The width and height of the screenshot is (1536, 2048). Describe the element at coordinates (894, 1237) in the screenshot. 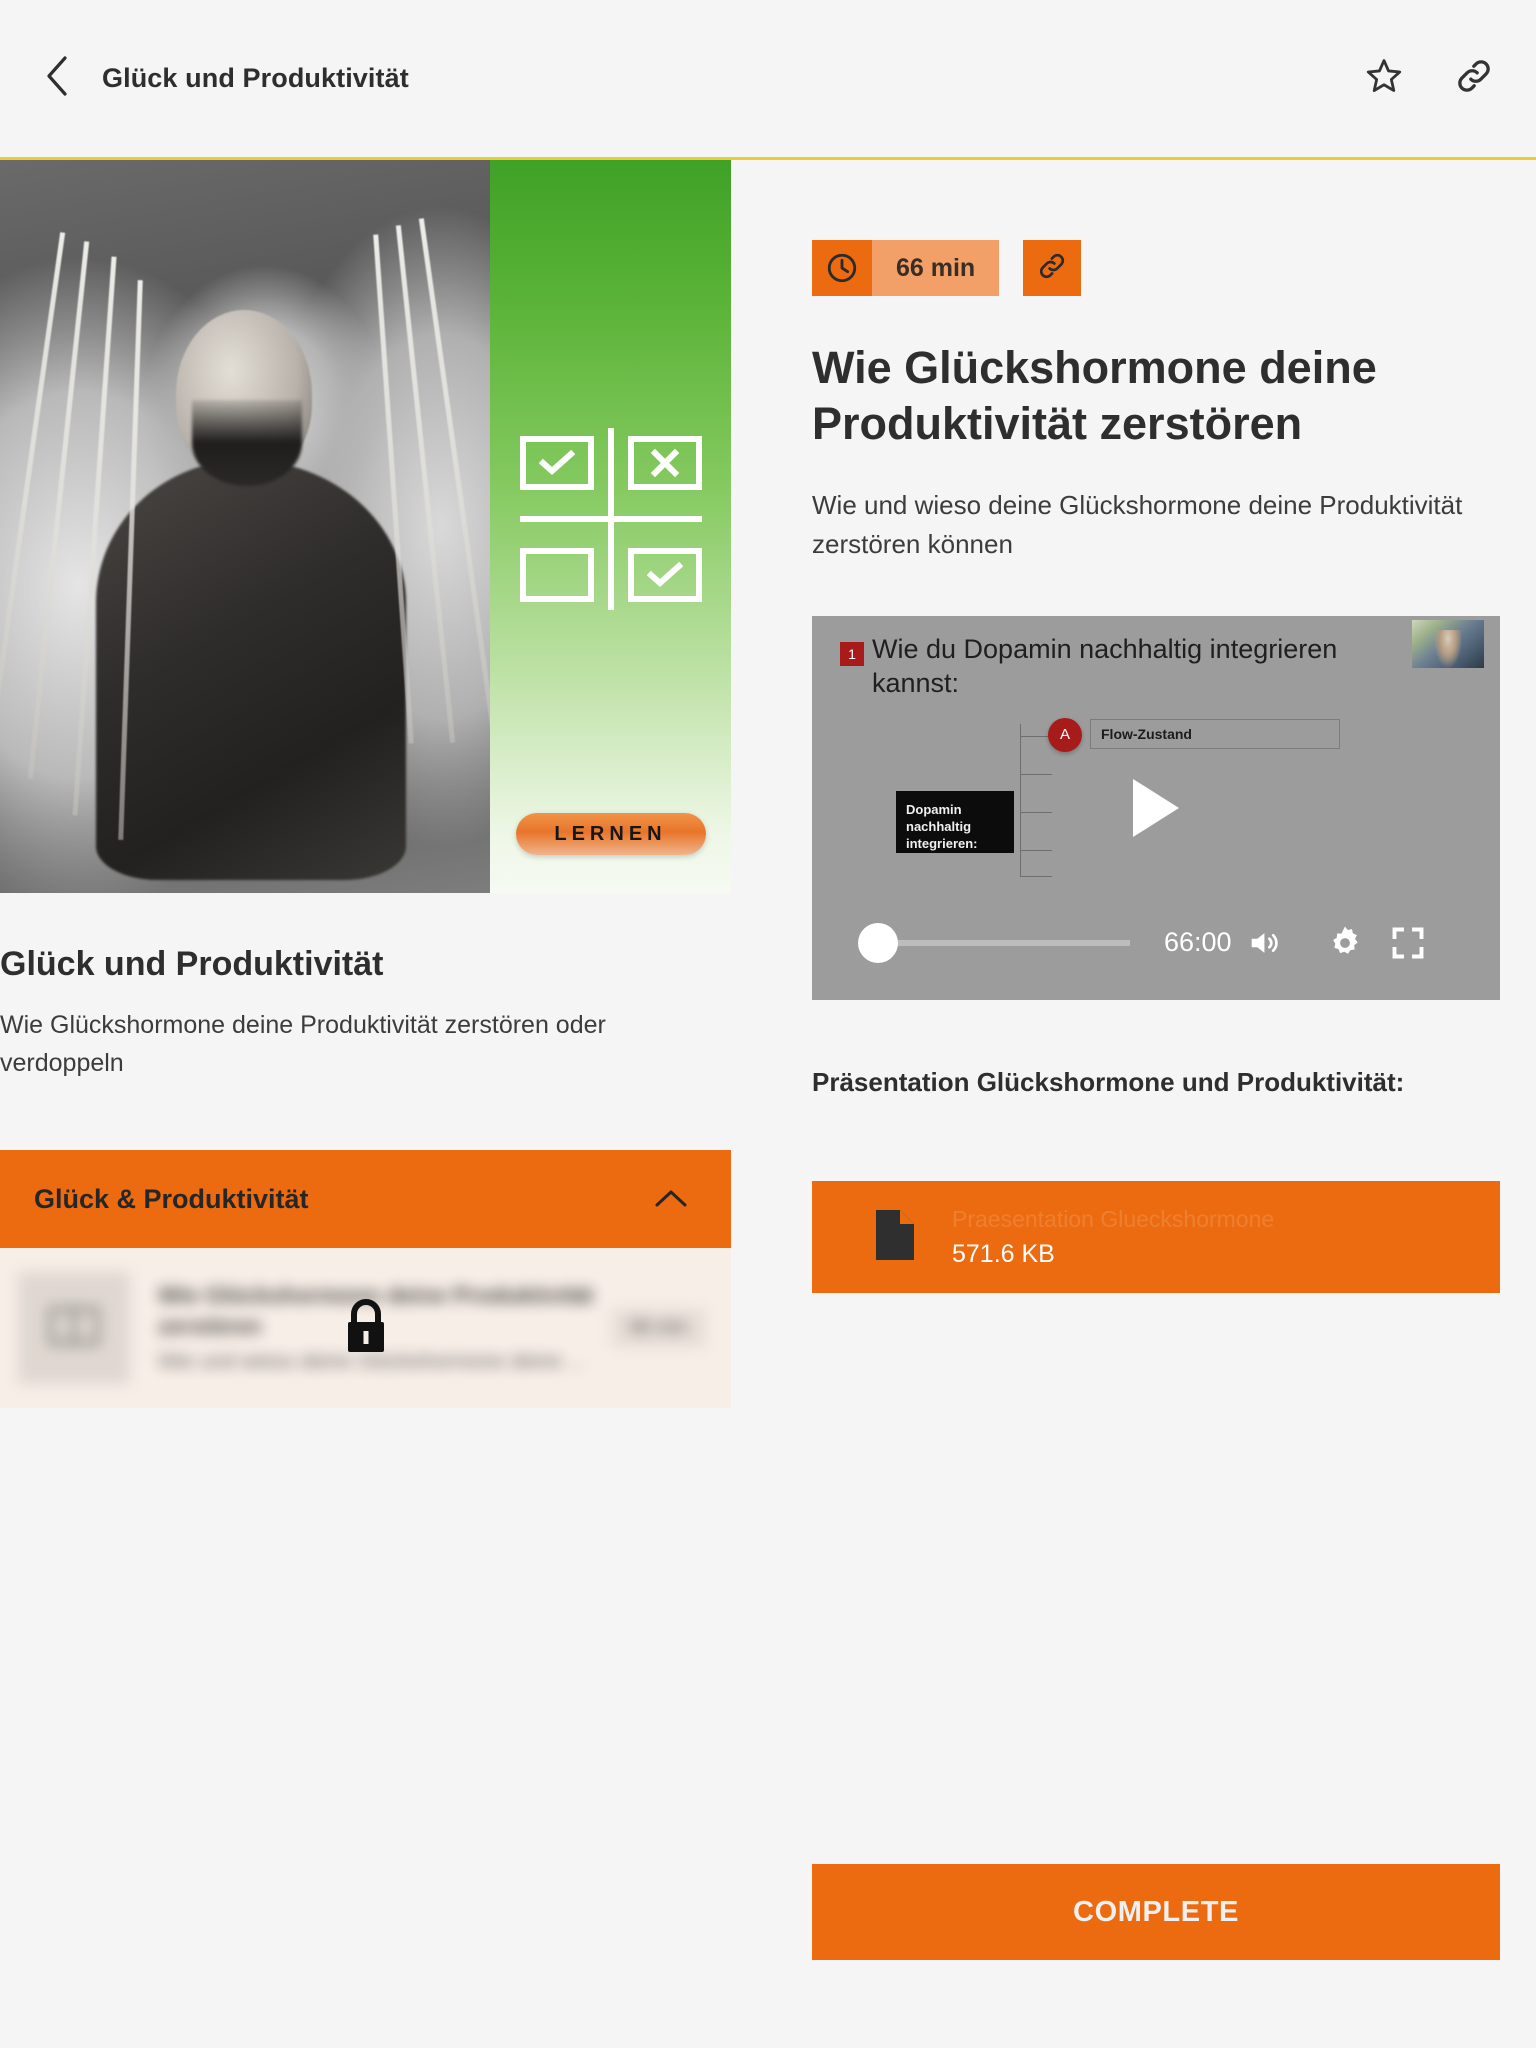

I see `document-icon` at that location.